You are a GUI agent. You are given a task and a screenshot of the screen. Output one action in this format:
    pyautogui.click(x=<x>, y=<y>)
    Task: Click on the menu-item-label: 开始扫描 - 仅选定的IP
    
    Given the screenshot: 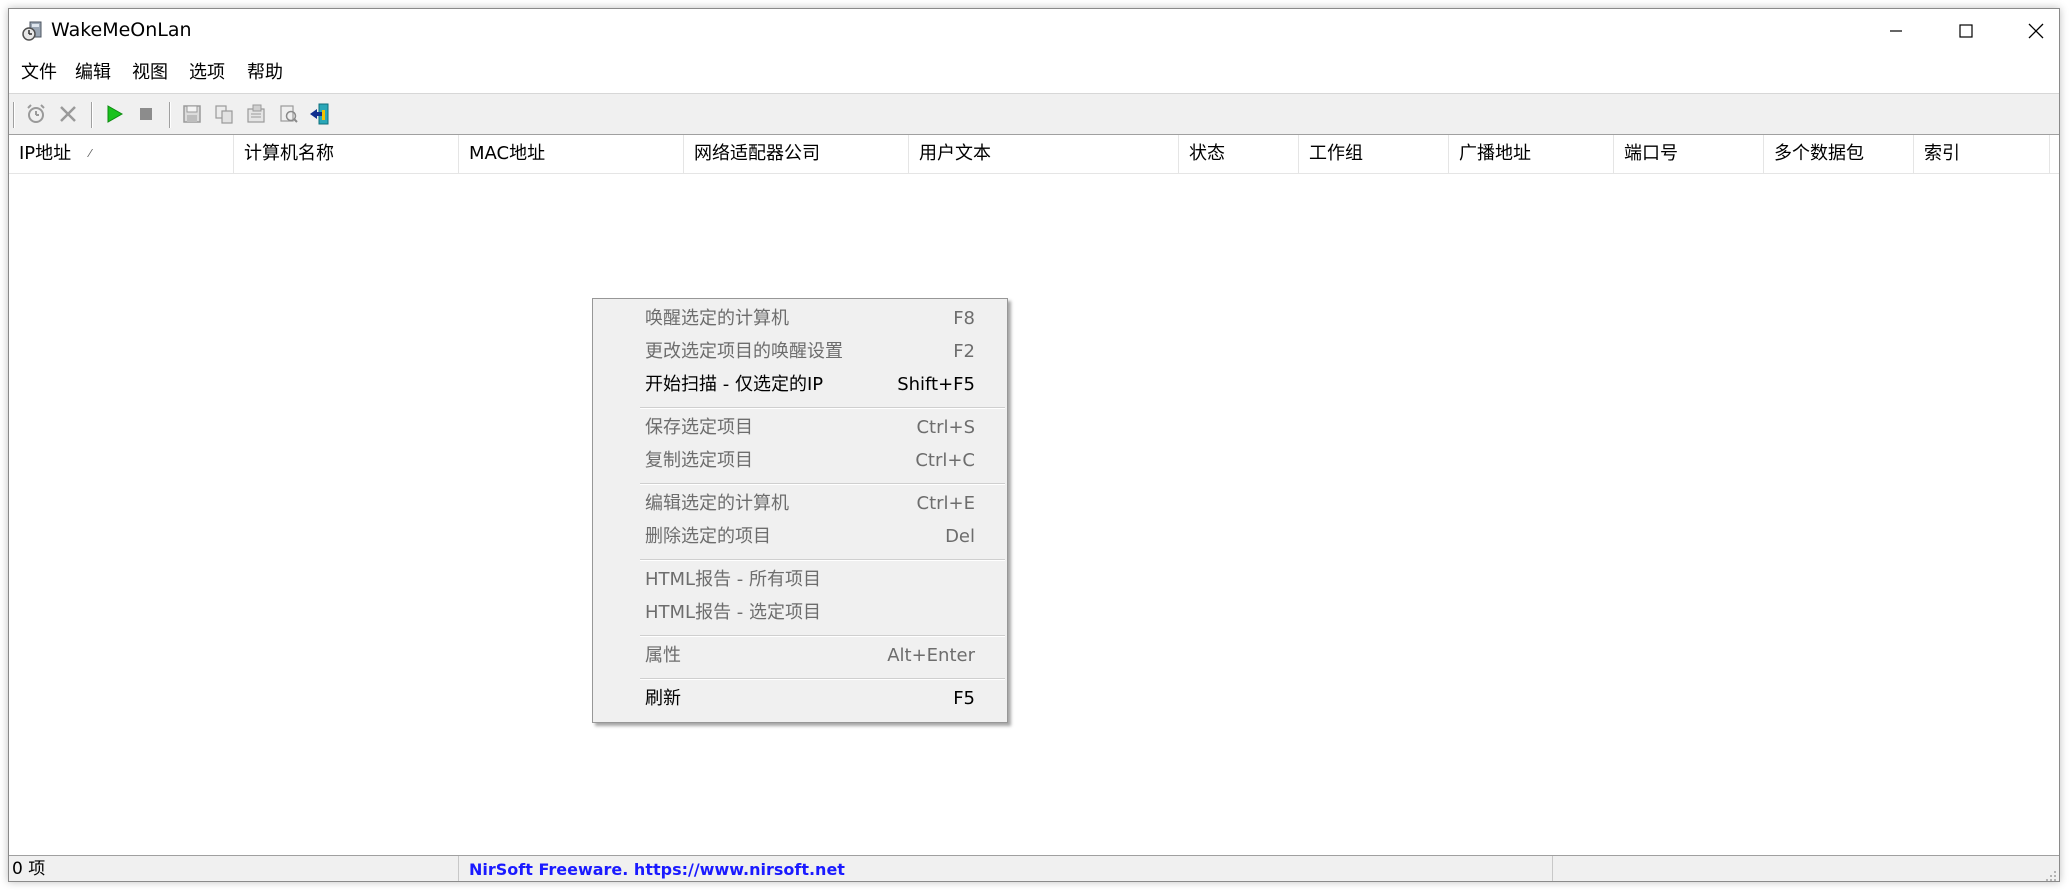 What is the action you would take?
    pyautogui.click(x=734, y=384)
    